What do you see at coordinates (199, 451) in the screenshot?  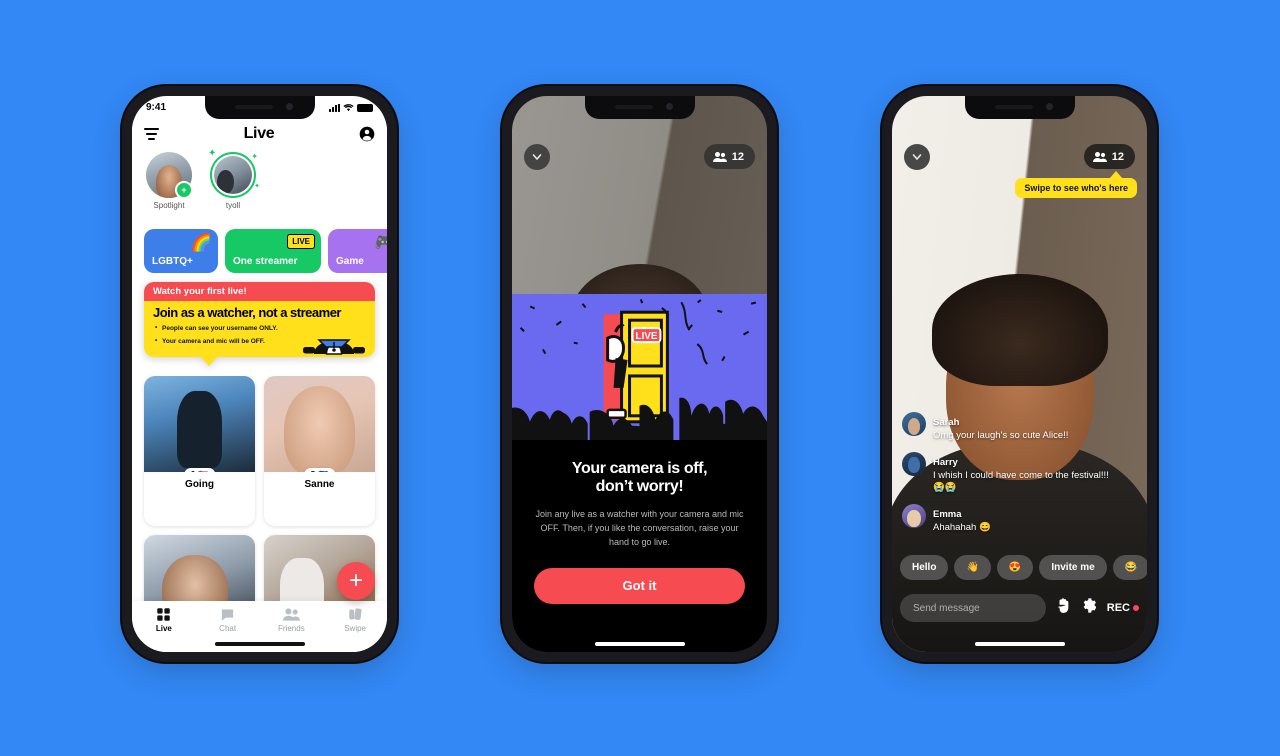 I see `live-card: 3 🇺🇸 Going` at bounding box center [199, 451].